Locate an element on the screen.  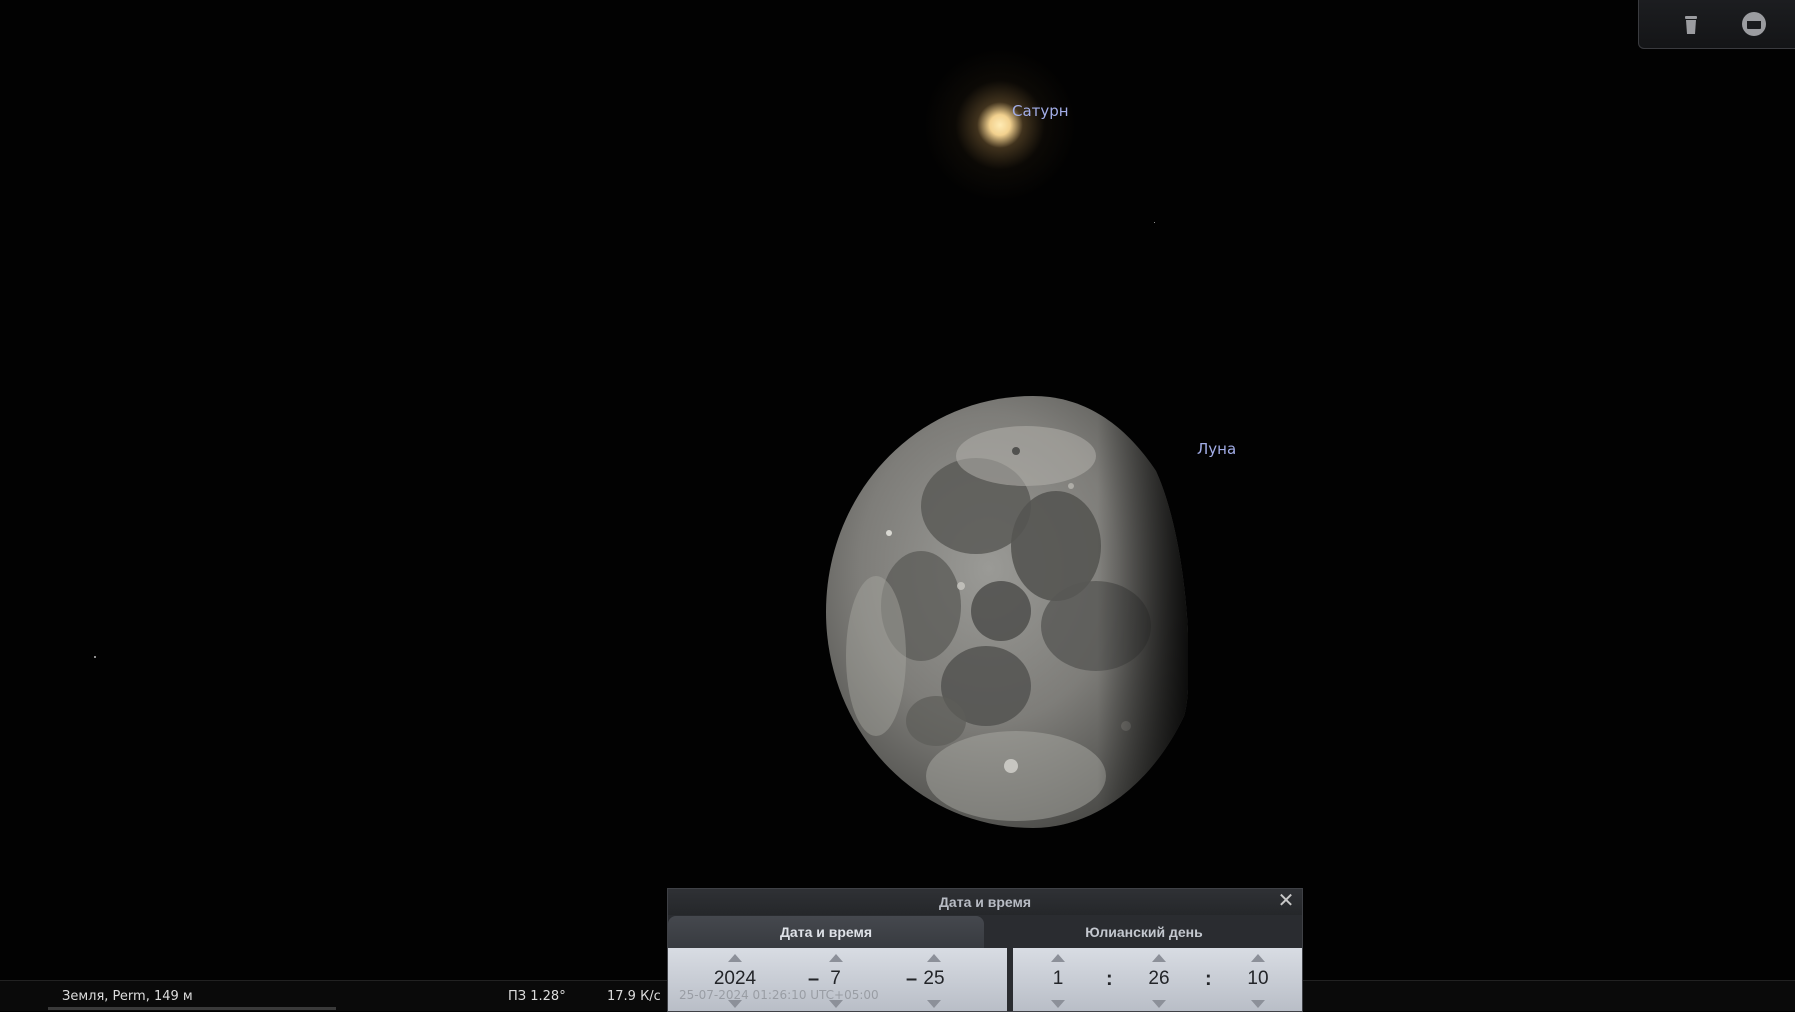
location-text: Земля, Perm, 149 м is located at coordinates (127, 996).